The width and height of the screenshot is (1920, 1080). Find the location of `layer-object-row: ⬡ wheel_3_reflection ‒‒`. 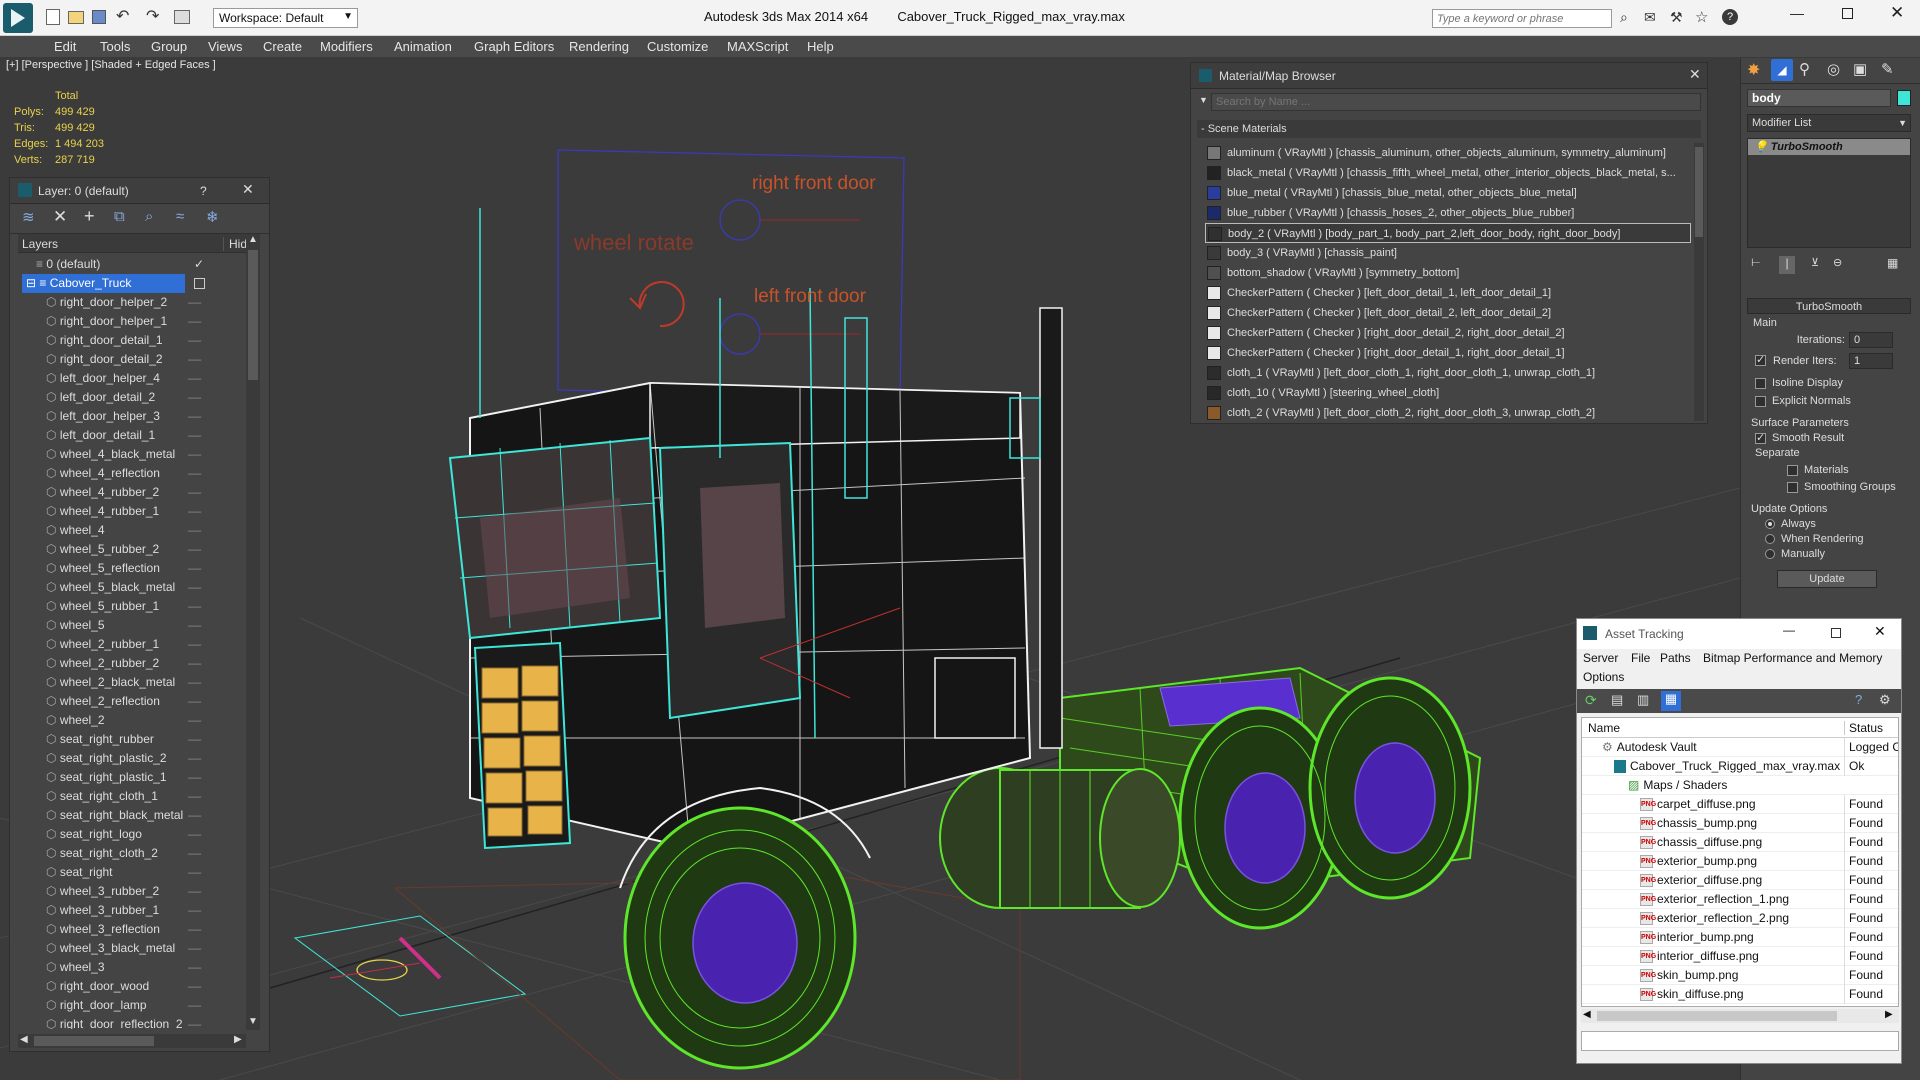

layer-object-row: ⬡ wheel_3_reflection ‒‒ is located at coordinates (131, 929).